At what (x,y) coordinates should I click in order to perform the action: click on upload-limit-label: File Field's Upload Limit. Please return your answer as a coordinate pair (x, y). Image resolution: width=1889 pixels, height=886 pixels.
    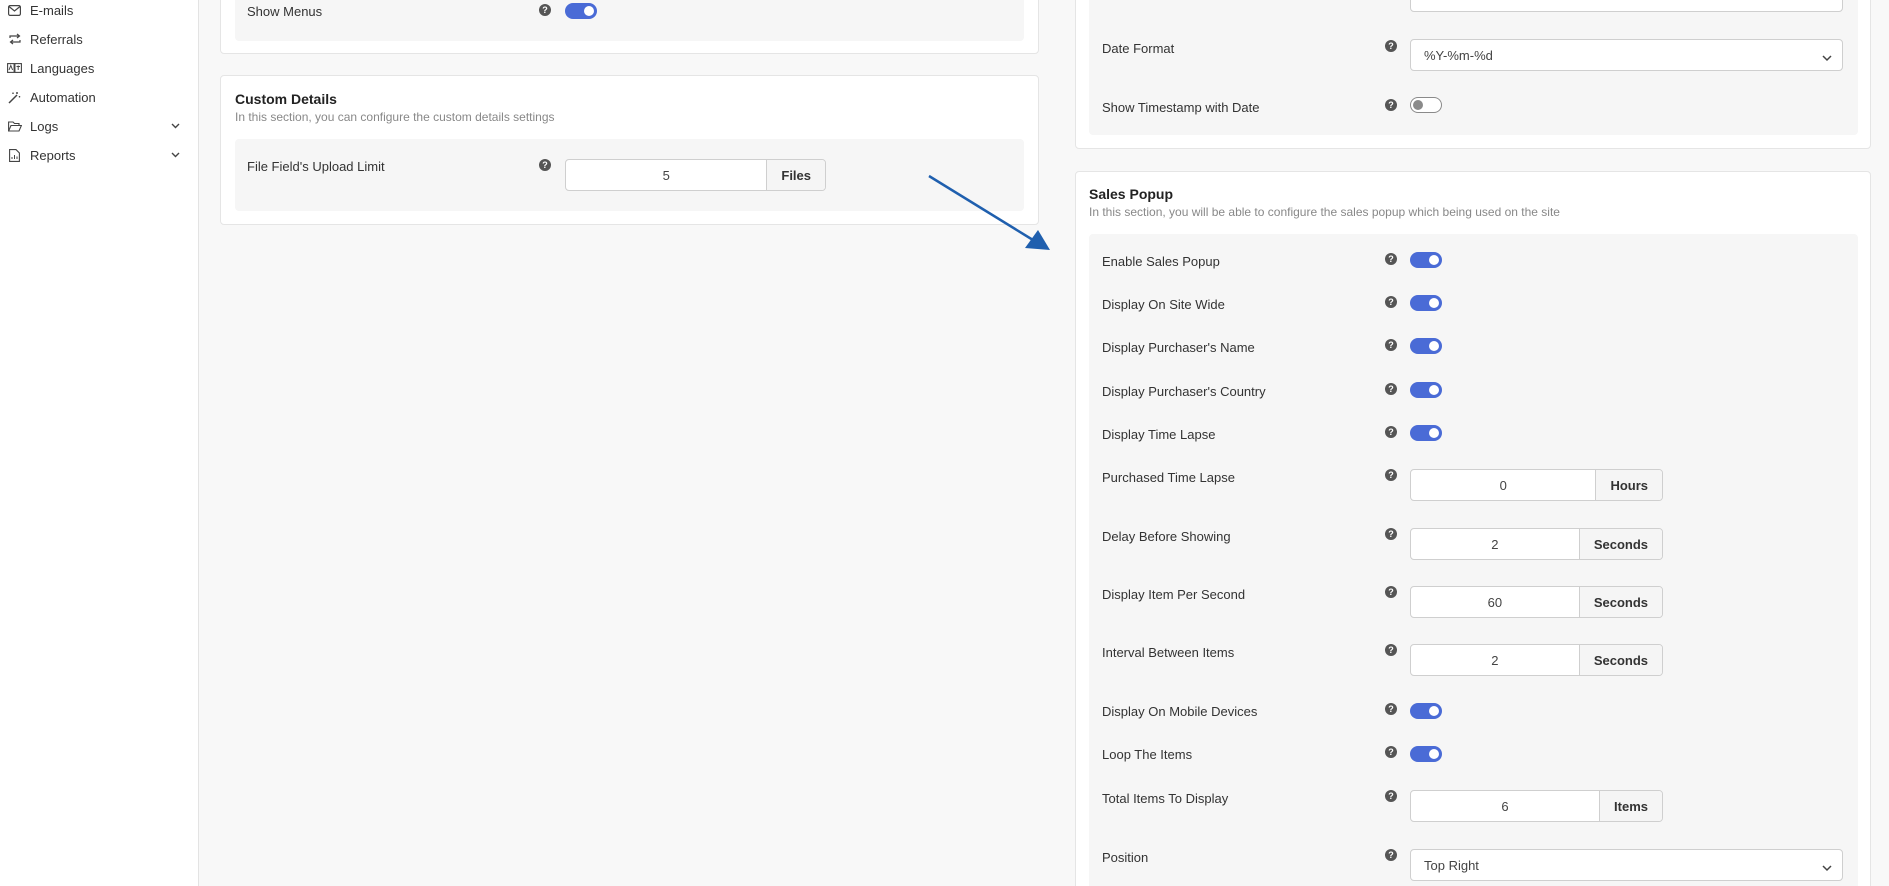
    Looking at the image, I should click on (316, 166).